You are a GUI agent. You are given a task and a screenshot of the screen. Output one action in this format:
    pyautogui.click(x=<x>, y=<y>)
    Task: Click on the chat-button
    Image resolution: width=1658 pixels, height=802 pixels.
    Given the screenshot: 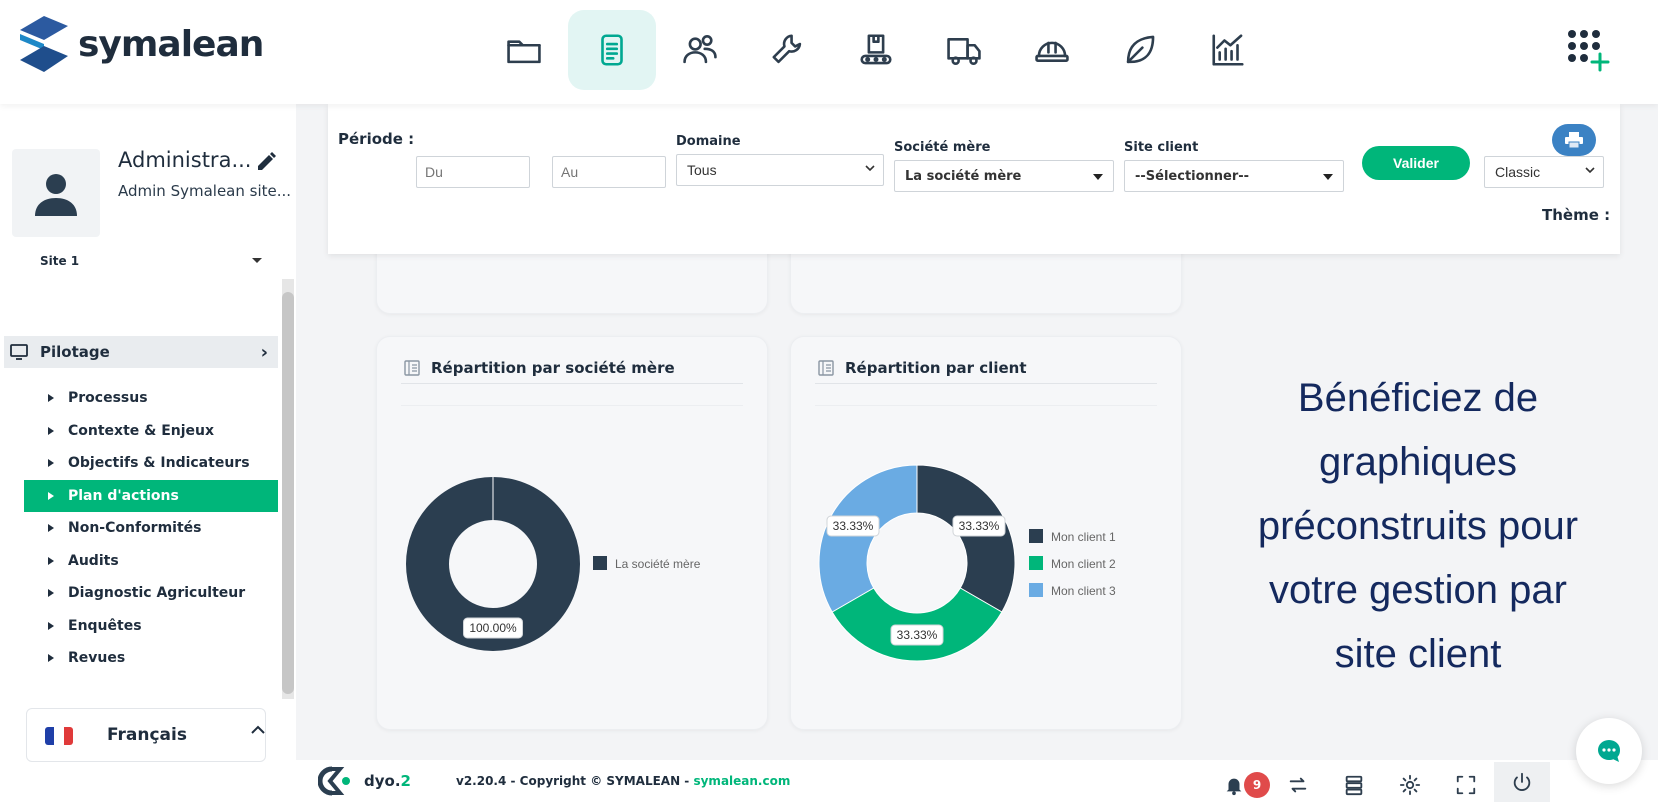 What is the action you would take?
    pyautogui.click(x=1609, y=751)
    